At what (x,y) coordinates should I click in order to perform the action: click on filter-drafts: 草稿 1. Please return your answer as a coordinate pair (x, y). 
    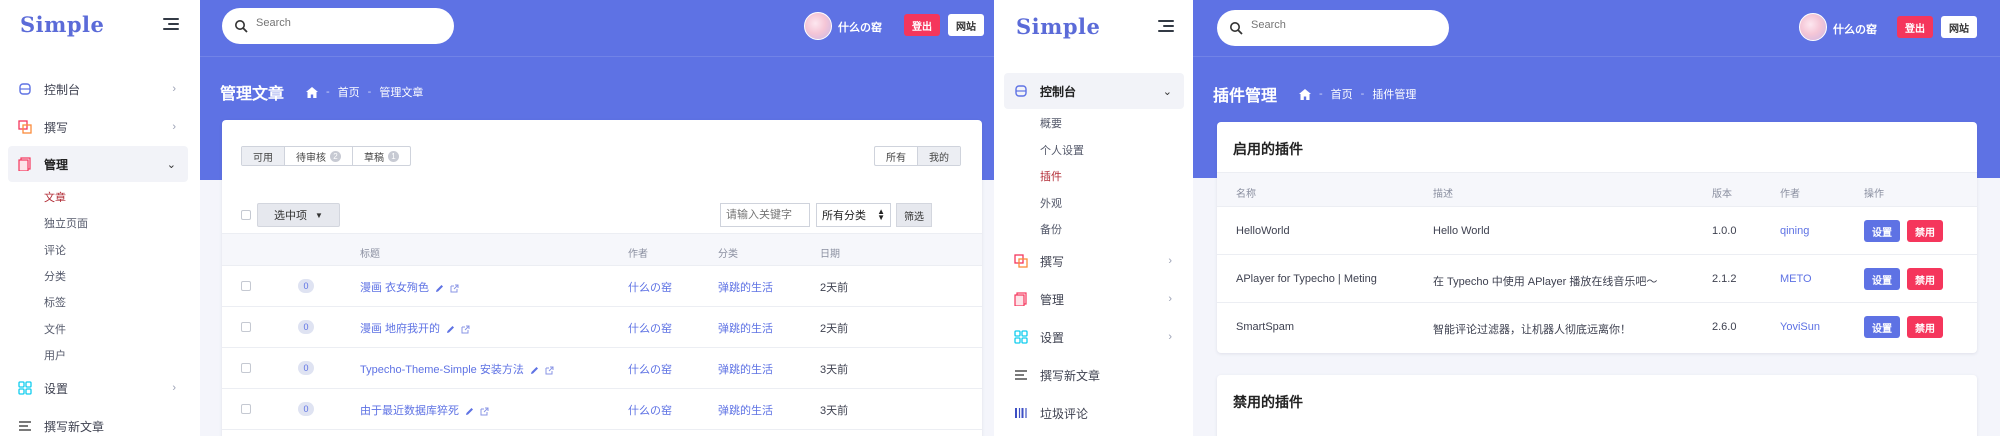
    Looking at the image, I should click on (381, 156).